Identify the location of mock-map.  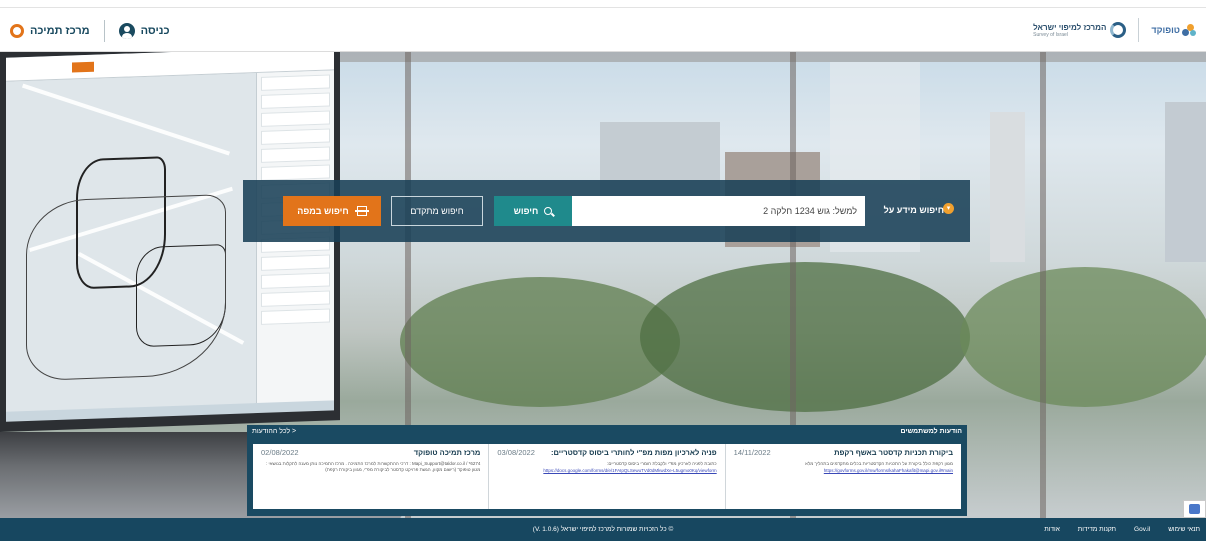
(131, 242).